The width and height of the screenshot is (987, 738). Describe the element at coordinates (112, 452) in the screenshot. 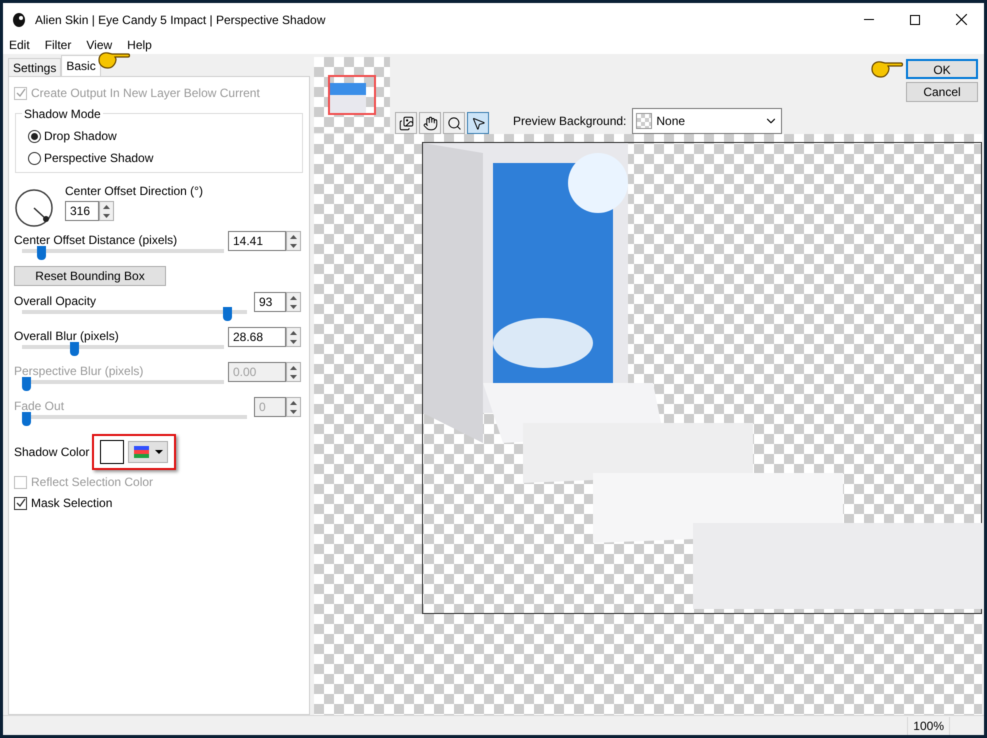

I see `color-swatch` at that location.